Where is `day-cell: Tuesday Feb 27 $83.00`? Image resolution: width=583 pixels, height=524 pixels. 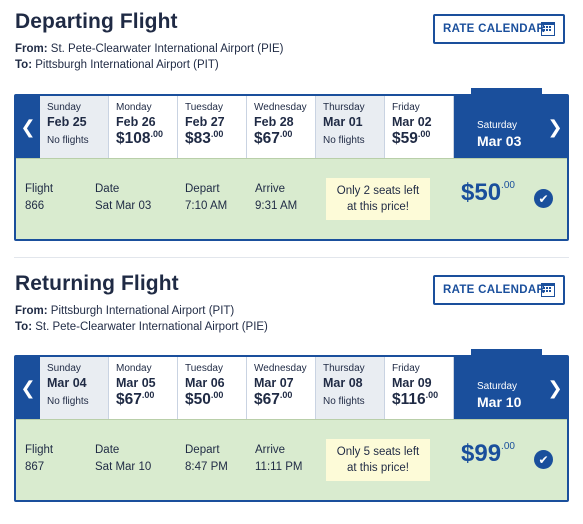 day-cell: Tuesday Feb 27 $83.00 is located at coordinates (212, 127).